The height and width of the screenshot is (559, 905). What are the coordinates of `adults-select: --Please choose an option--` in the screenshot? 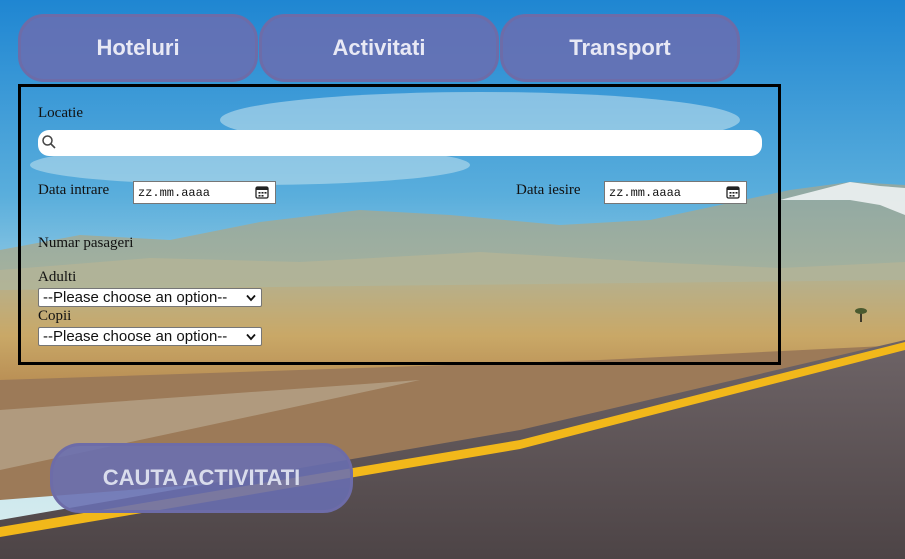 It's located at (150, 297).